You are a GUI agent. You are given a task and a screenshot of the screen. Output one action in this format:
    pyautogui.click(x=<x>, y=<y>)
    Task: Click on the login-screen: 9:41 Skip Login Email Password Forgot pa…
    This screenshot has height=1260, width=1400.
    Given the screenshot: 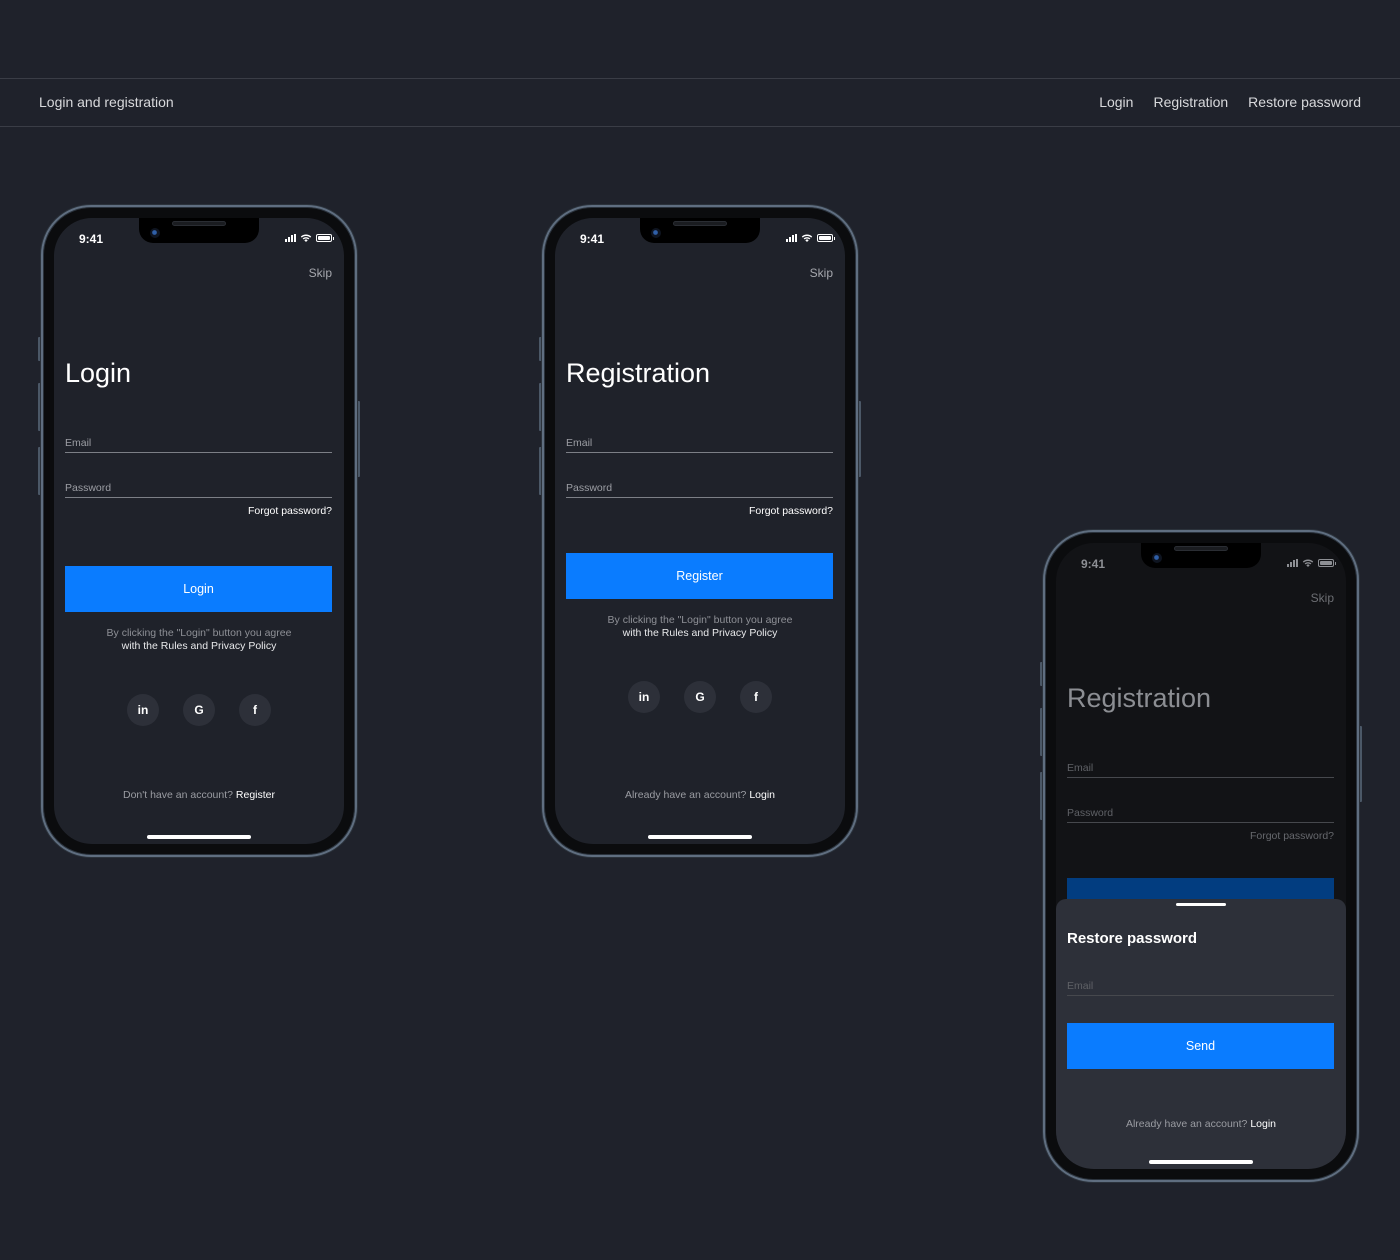 What is the action you would take?
    pyautogui.click(x=199, y=531)
    